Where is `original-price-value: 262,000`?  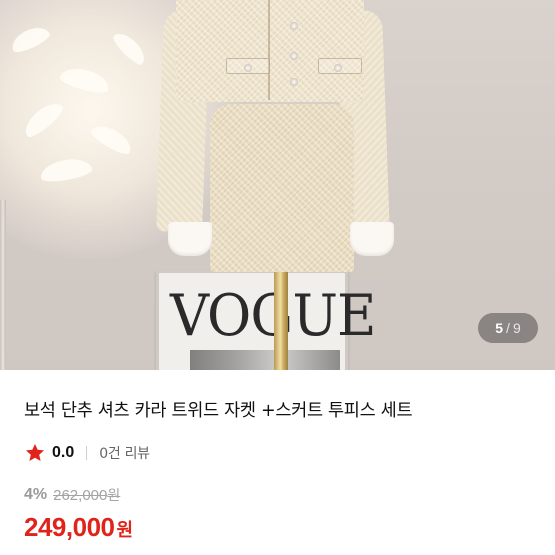 original-price-value: 262,000 is located at coordinates (80, 495).